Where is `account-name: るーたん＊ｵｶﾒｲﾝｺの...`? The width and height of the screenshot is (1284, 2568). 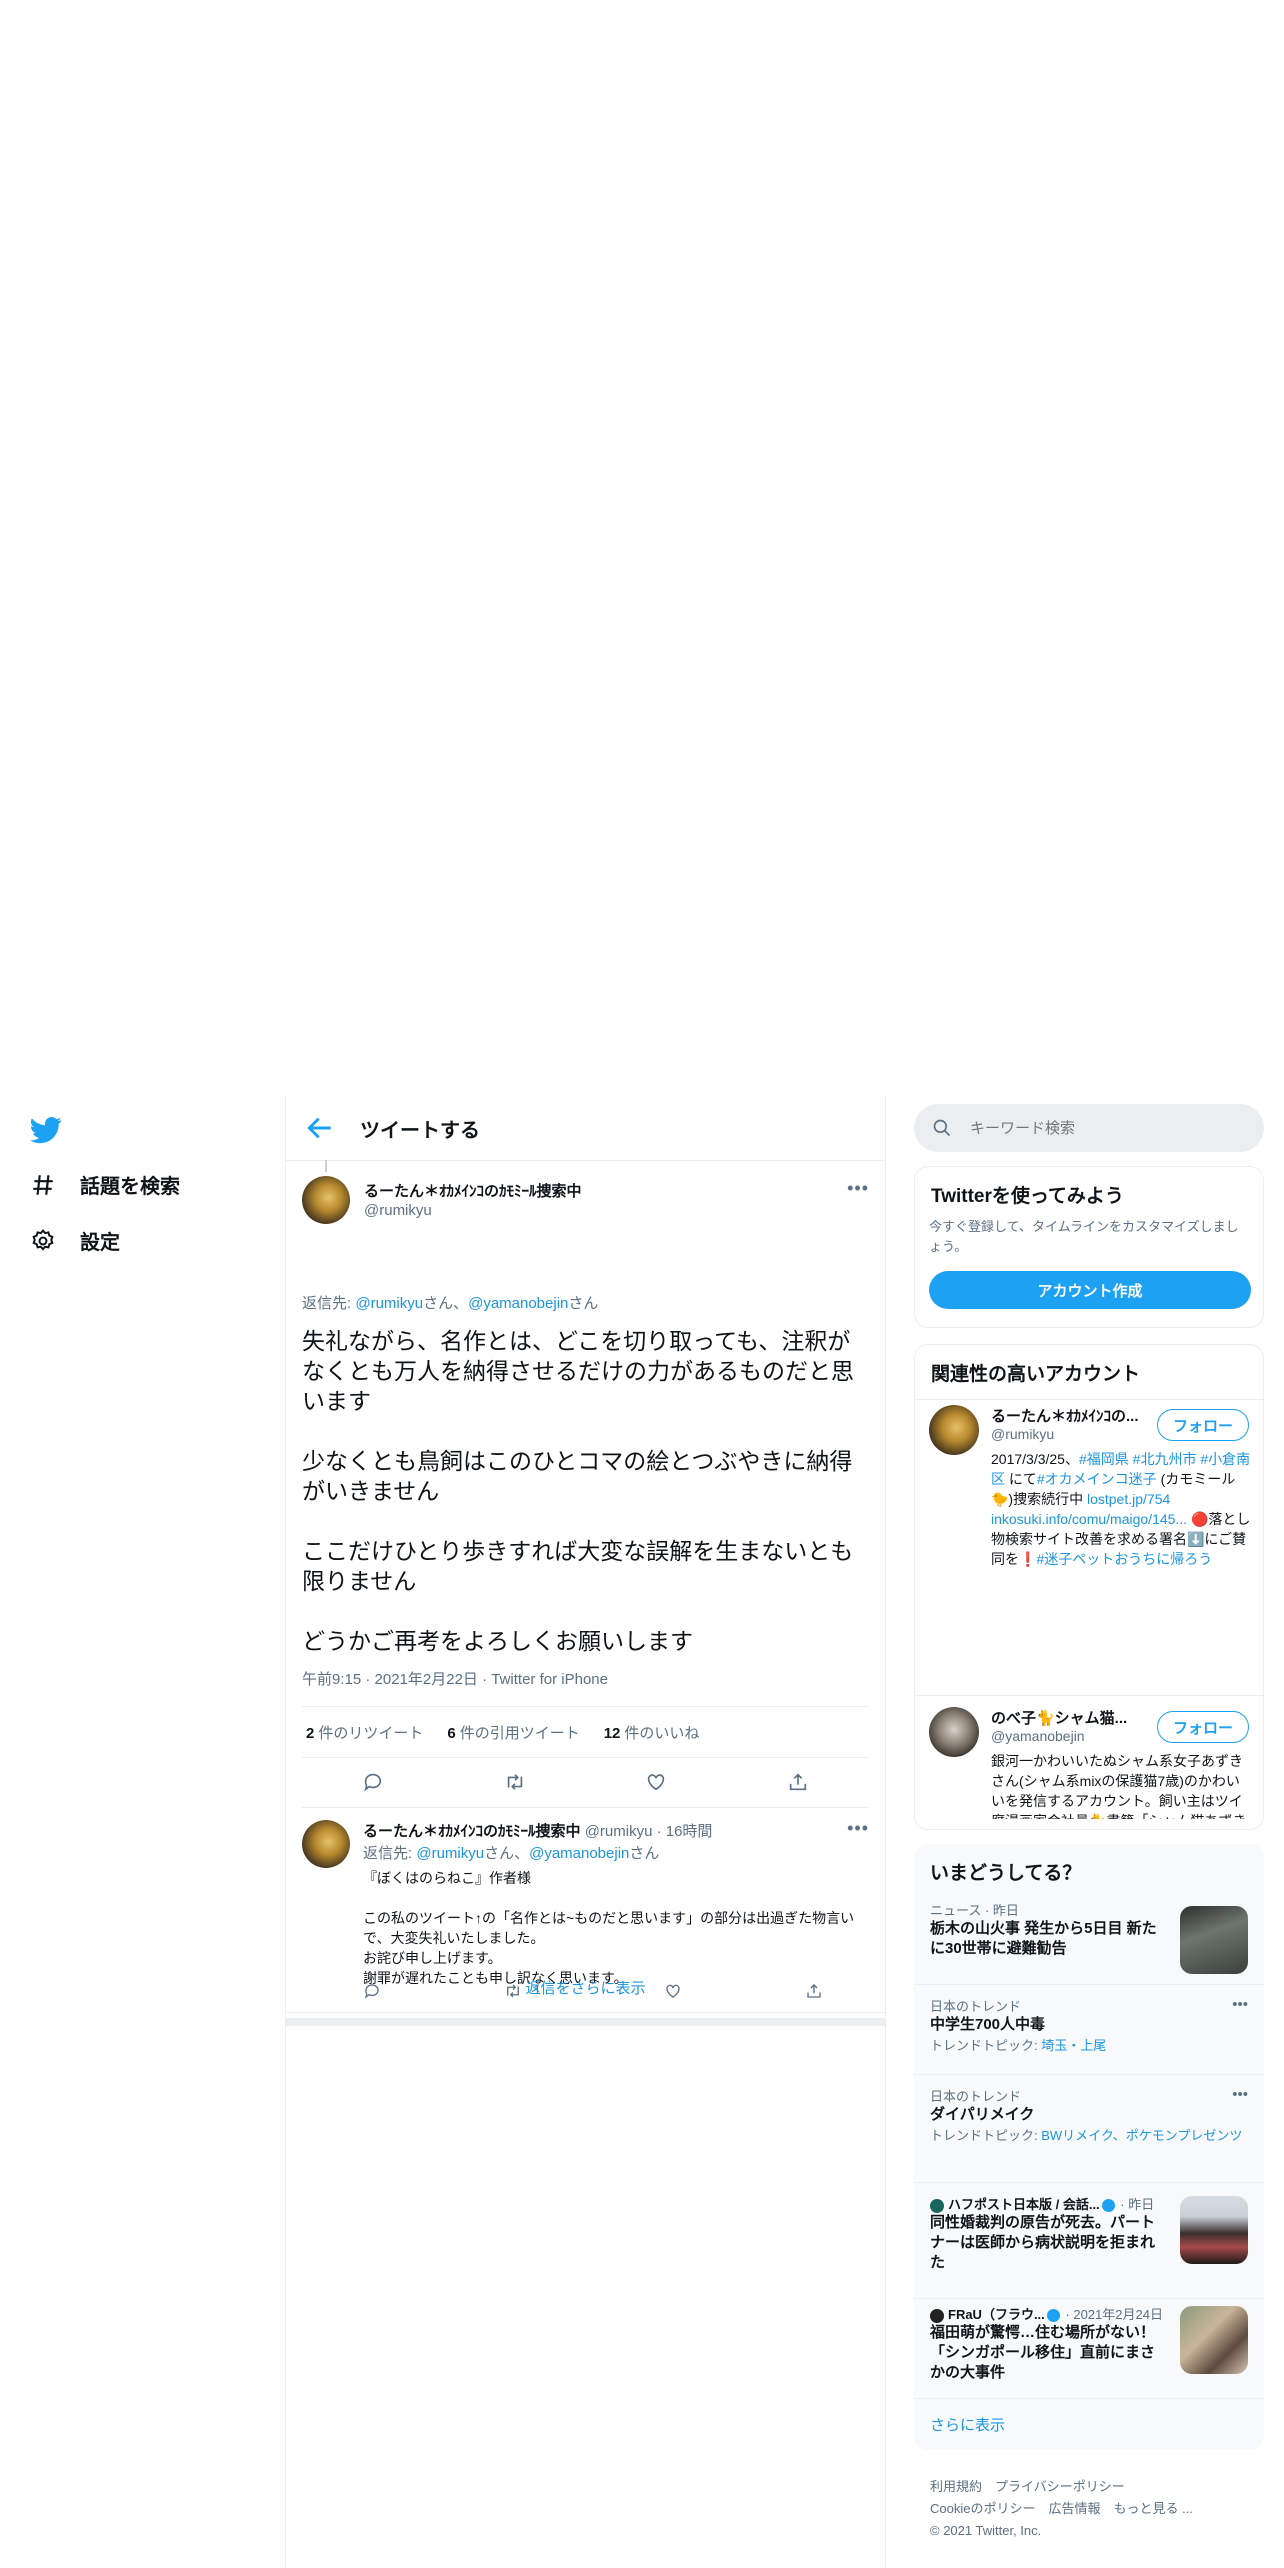
account-name: るーたん＊ｵｶﾒｲﾝｺの... is located at coordinates (1066, 1415).